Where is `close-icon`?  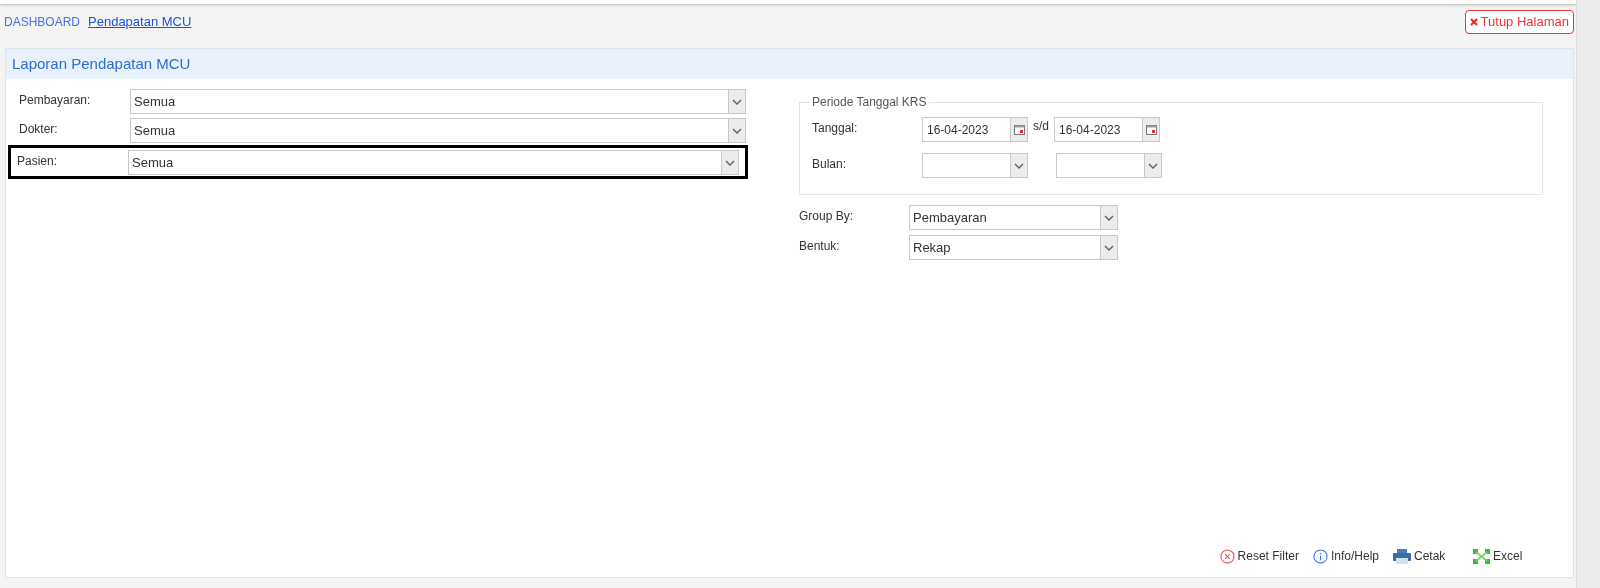 close-icon is located at coordinates (1473, 22).